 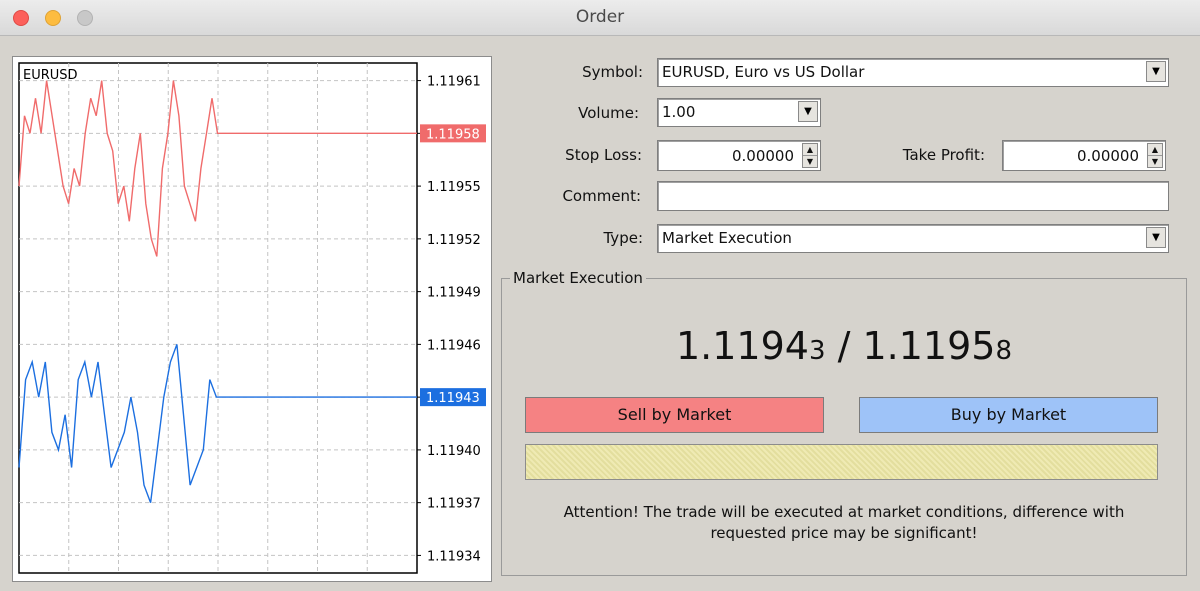 What do you see at coordinates (623, 238) in the screenshot?
I see `type-label: Type:` at bounding box center [623, 238].